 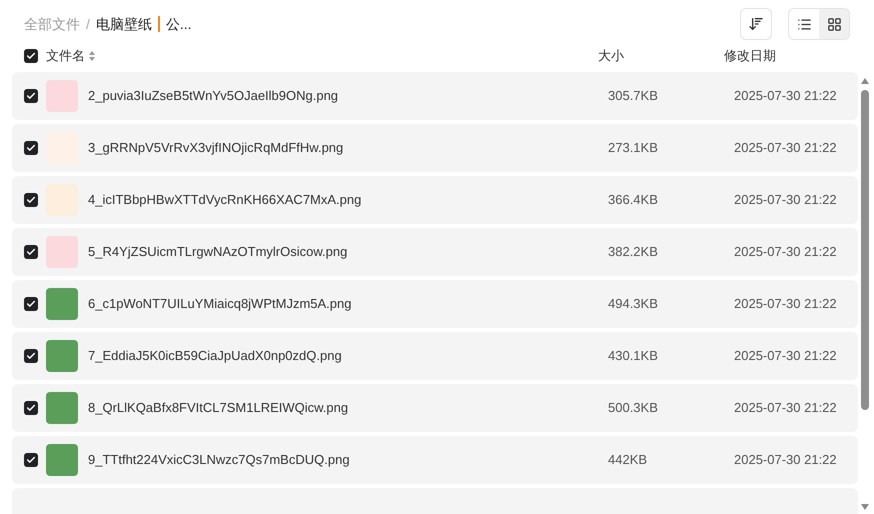 What do you see at coordinates (633, 356) in the screenshot?
I see `file-size: 430.1KB` at bounding box center [633, 356].